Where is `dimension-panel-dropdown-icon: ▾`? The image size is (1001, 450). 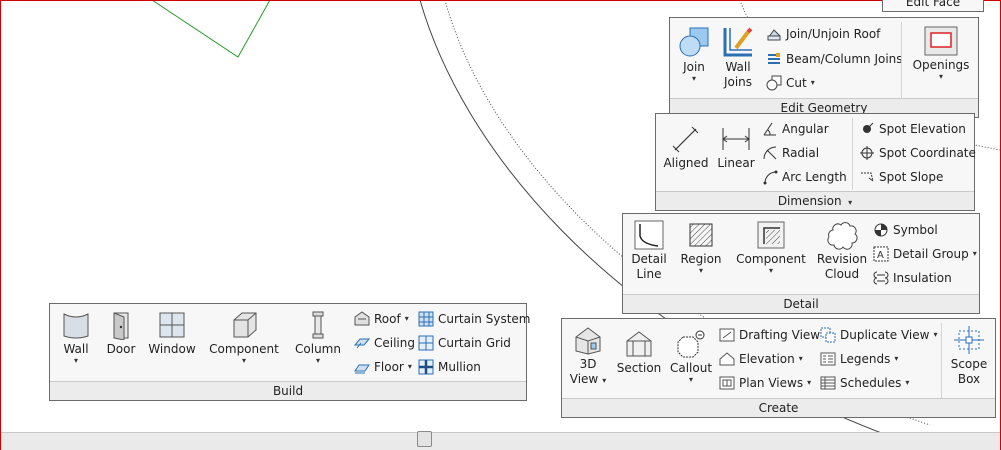
dimension-panel-dropdown-icon: ▾ is located at coordinates (849, 202).